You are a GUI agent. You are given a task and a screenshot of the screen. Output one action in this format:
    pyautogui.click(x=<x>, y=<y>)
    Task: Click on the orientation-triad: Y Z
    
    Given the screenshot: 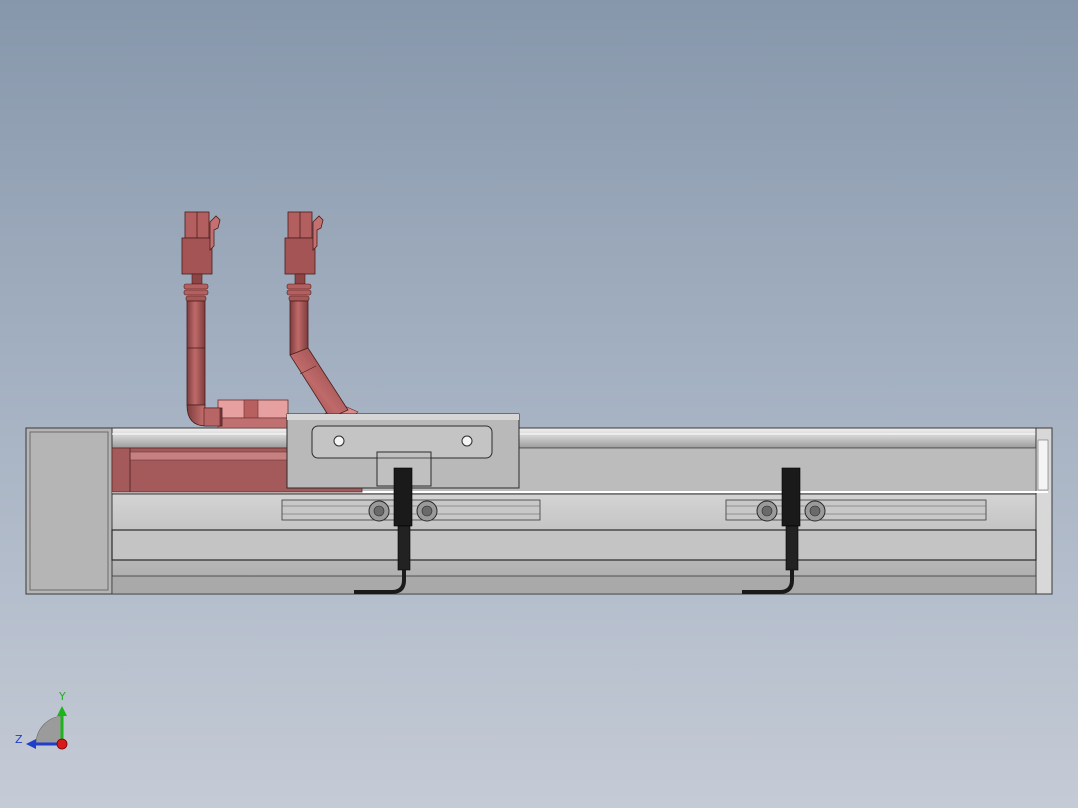 What is the action you would take?
    pyautogui.click(x=41, y=720)
    